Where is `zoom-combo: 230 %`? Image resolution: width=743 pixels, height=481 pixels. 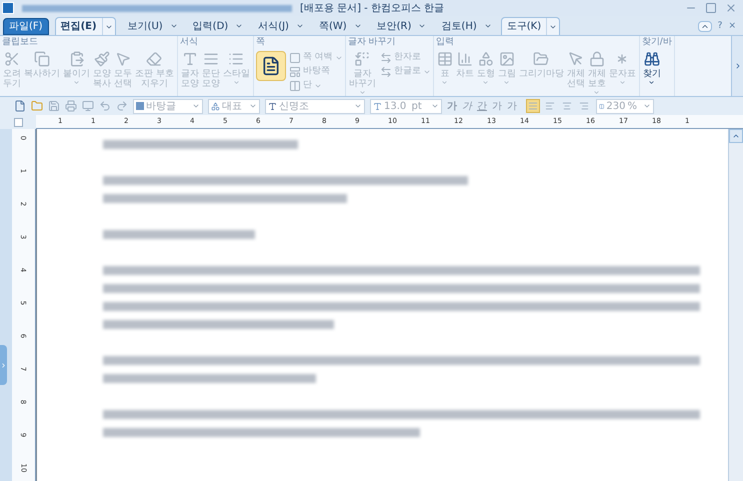
zoom-combo: 230 % is located at coordinates (625, 106).